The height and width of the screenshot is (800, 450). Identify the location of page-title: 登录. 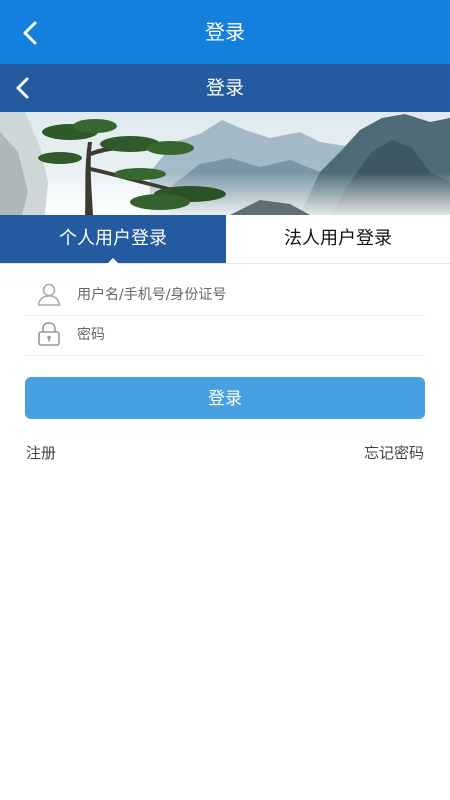
(224, 88).